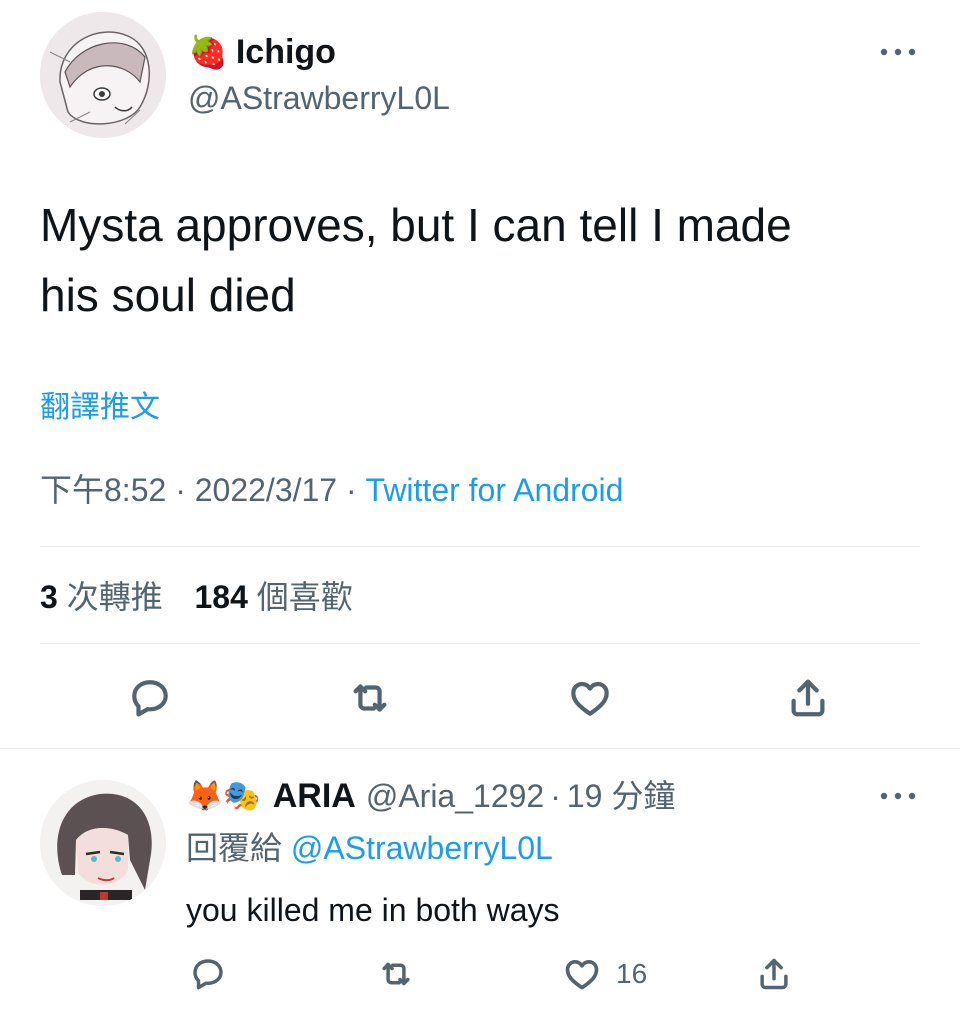 The image size is (960, 1024). I want to click on share-button, so click(808, 698).